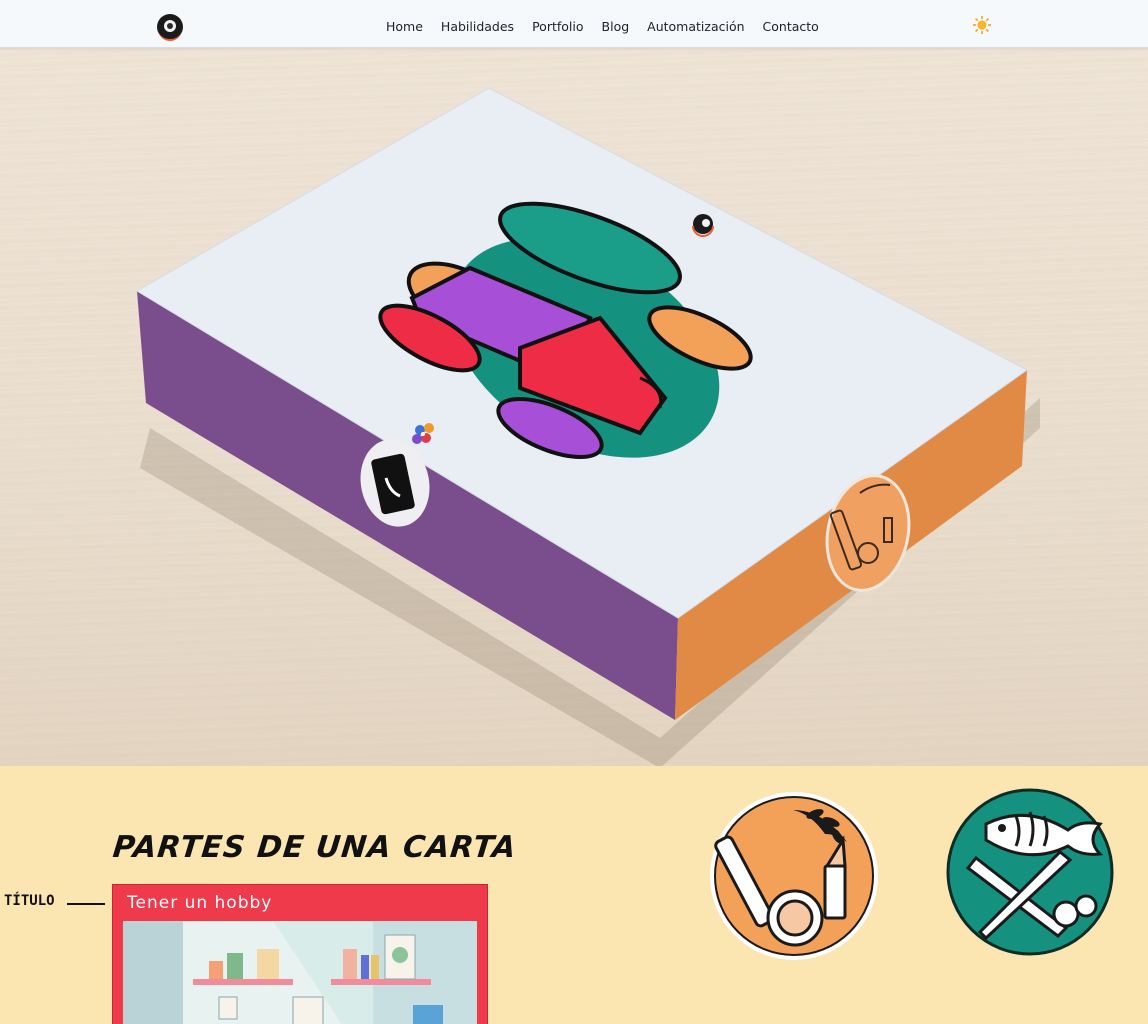 The width and height of the screenshot is (1148, 1024). I want to click on titulo-pointer-line, so click(86, 904).